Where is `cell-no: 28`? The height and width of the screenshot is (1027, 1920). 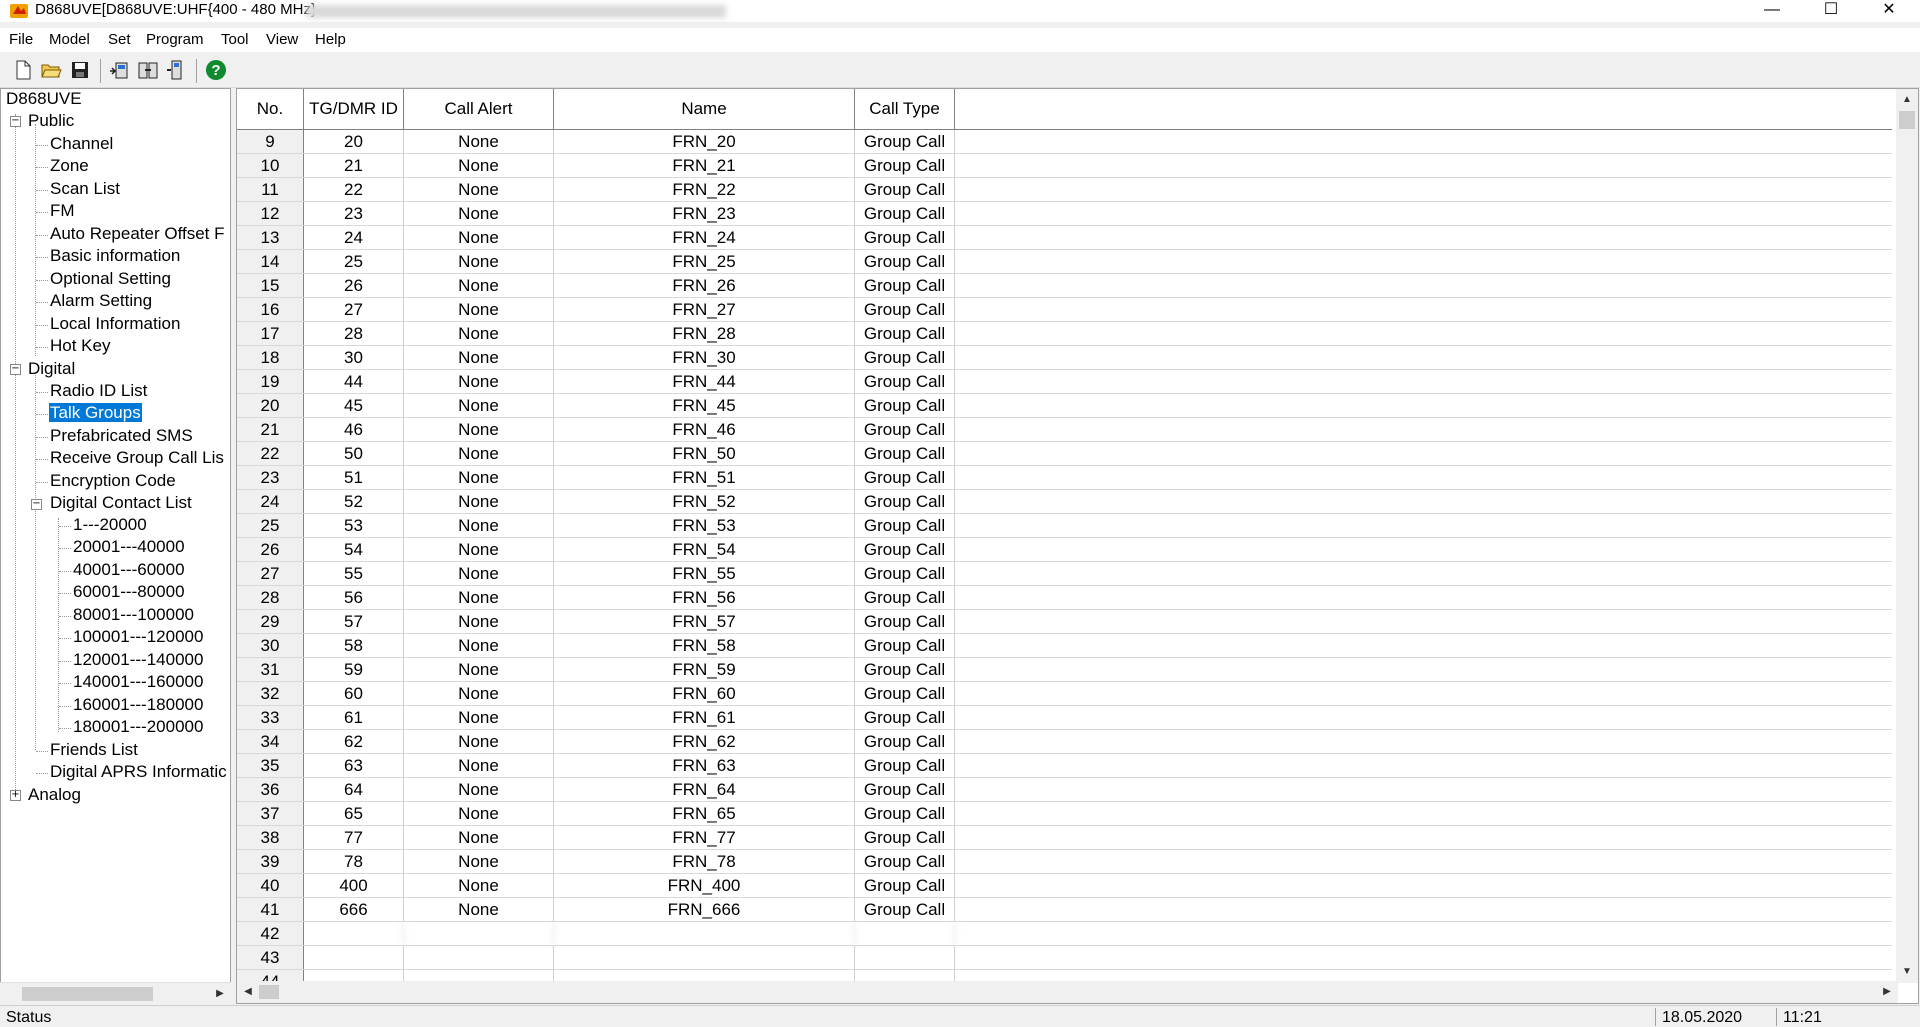 cell-no: 28 is located at coordinates (270, 597).